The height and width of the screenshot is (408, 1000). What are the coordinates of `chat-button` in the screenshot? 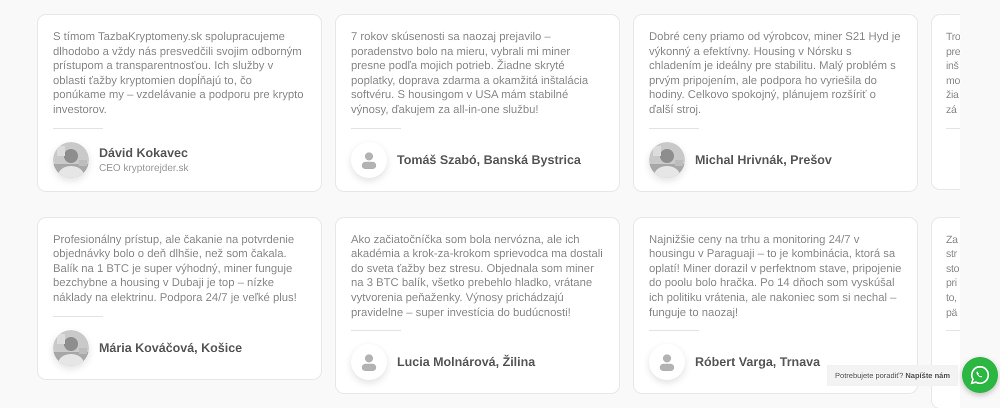 It's located at (980, 375).